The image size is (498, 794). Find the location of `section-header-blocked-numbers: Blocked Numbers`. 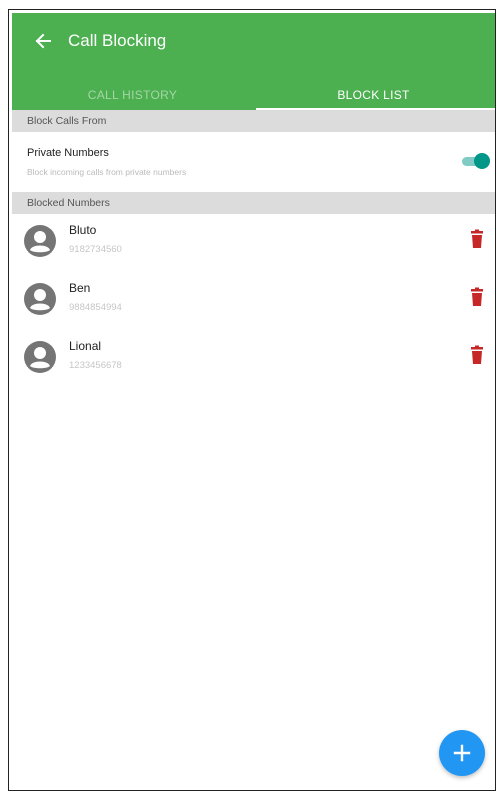

section-header-blocked-numbers: Blocked Numbers is located at coordinates (253, 203).